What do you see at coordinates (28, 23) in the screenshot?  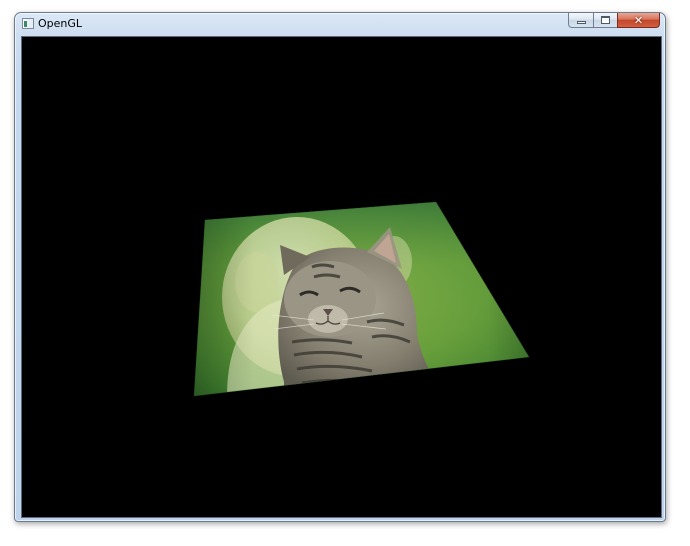 I see `opengl-app-icon` at bounding box center [28, 23].